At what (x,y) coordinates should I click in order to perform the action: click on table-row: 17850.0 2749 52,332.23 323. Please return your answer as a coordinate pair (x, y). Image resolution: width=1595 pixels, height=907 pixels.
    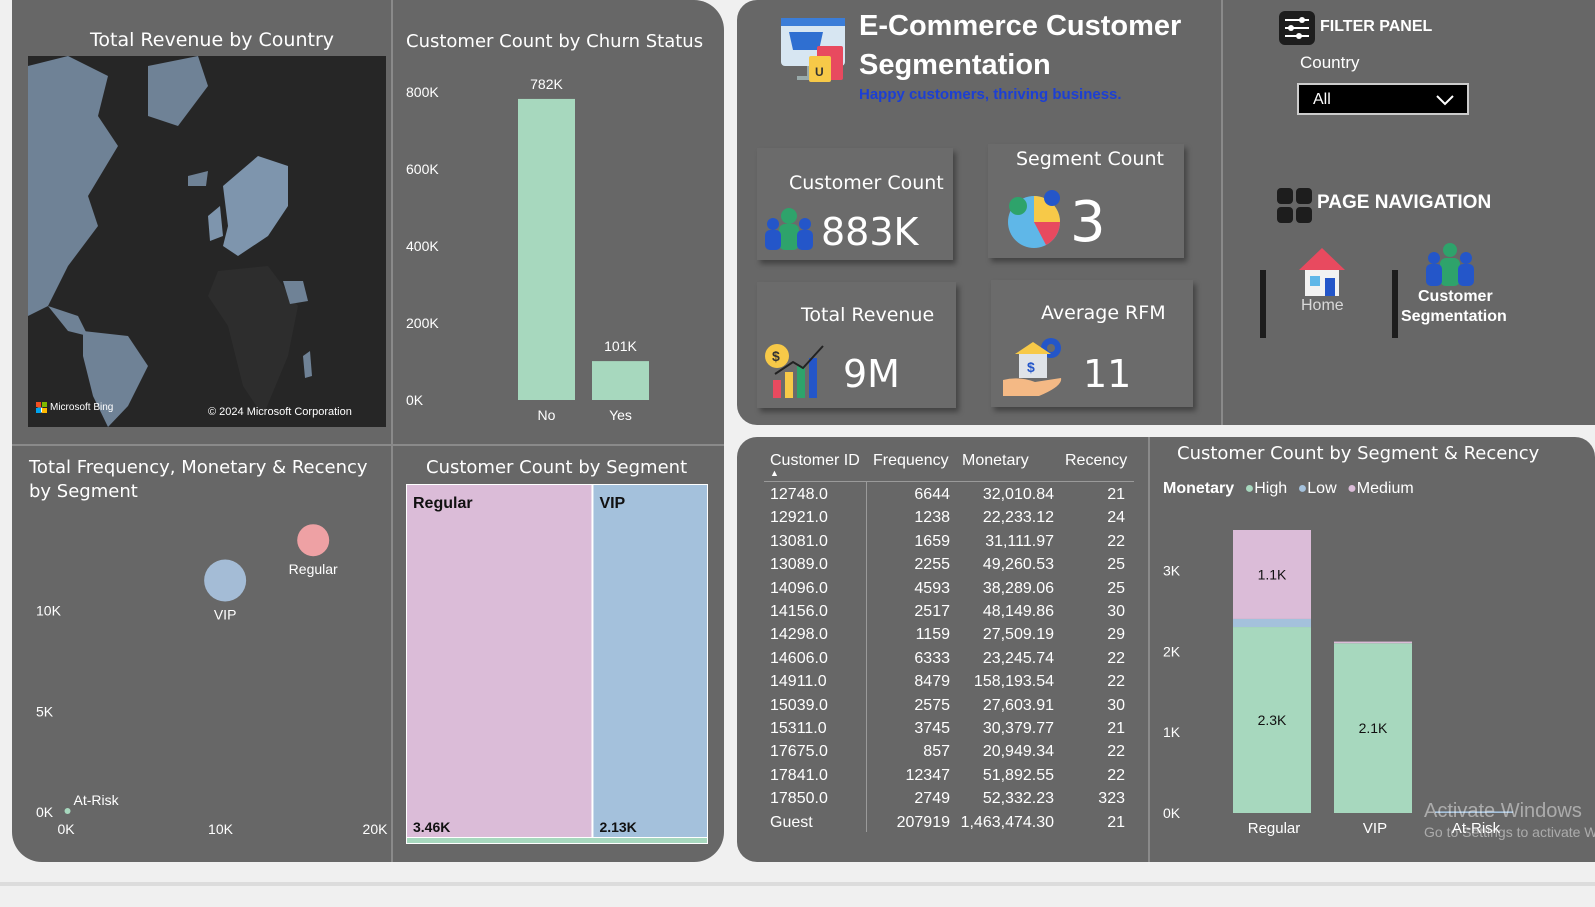
    Looking at the image, I should click on (950, 801).